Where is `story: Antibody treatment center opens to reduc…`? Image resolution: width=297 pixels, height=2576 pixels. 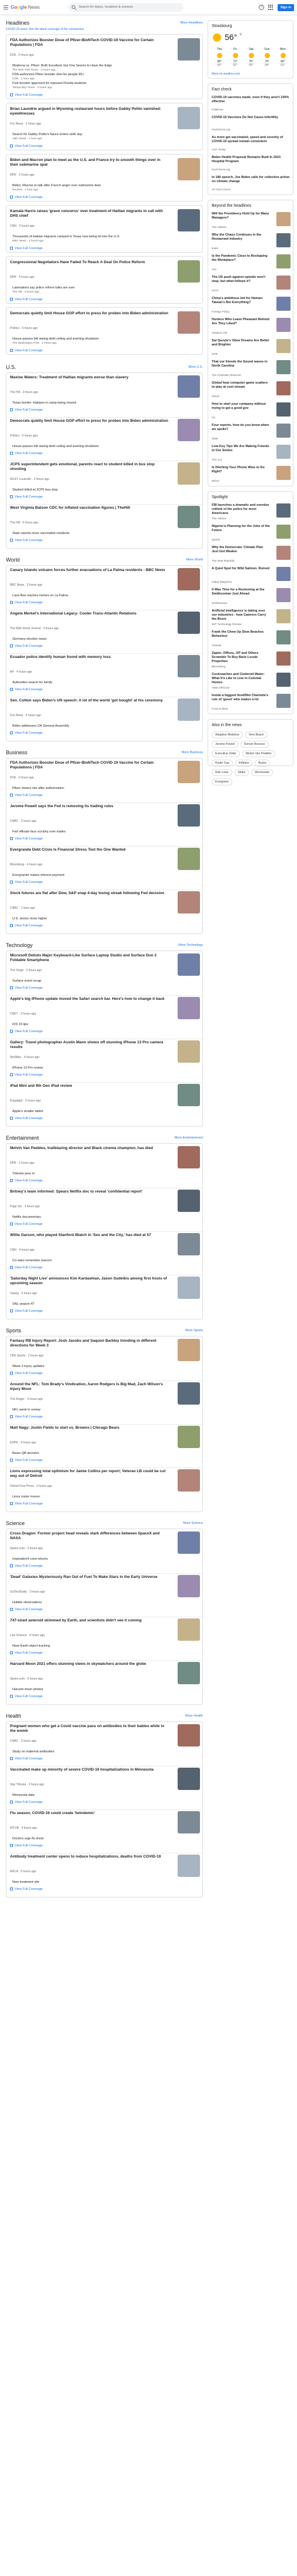
story: Antibody treatment center opens to reduc… is located at coordinates (105, 1867).